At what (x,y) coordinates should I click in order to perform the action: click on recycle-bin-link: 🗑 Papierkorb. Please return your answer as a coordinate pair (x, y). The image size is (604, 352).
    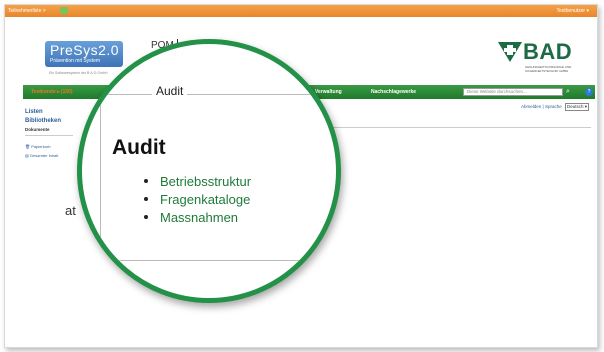
    Looking at the image, I should click on (49, 146).